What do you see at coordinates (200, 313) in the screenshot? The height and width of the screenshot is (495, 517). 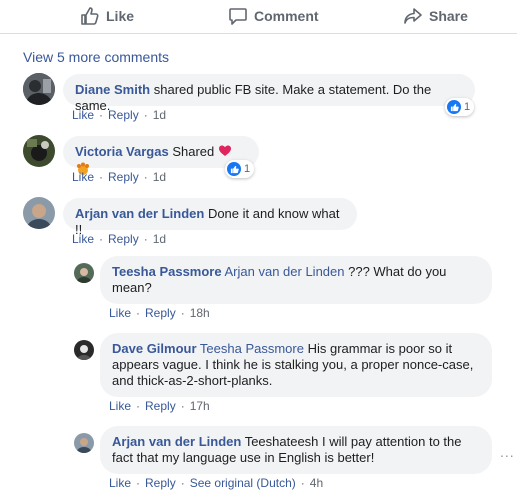 I see `timestamp: 18h` at bounding box center [200, 313].